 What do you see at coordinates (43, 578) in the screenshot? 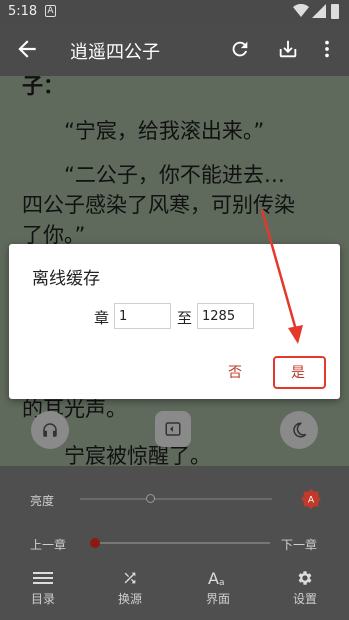
I see `list-icon` at bounding box center [43, 578].